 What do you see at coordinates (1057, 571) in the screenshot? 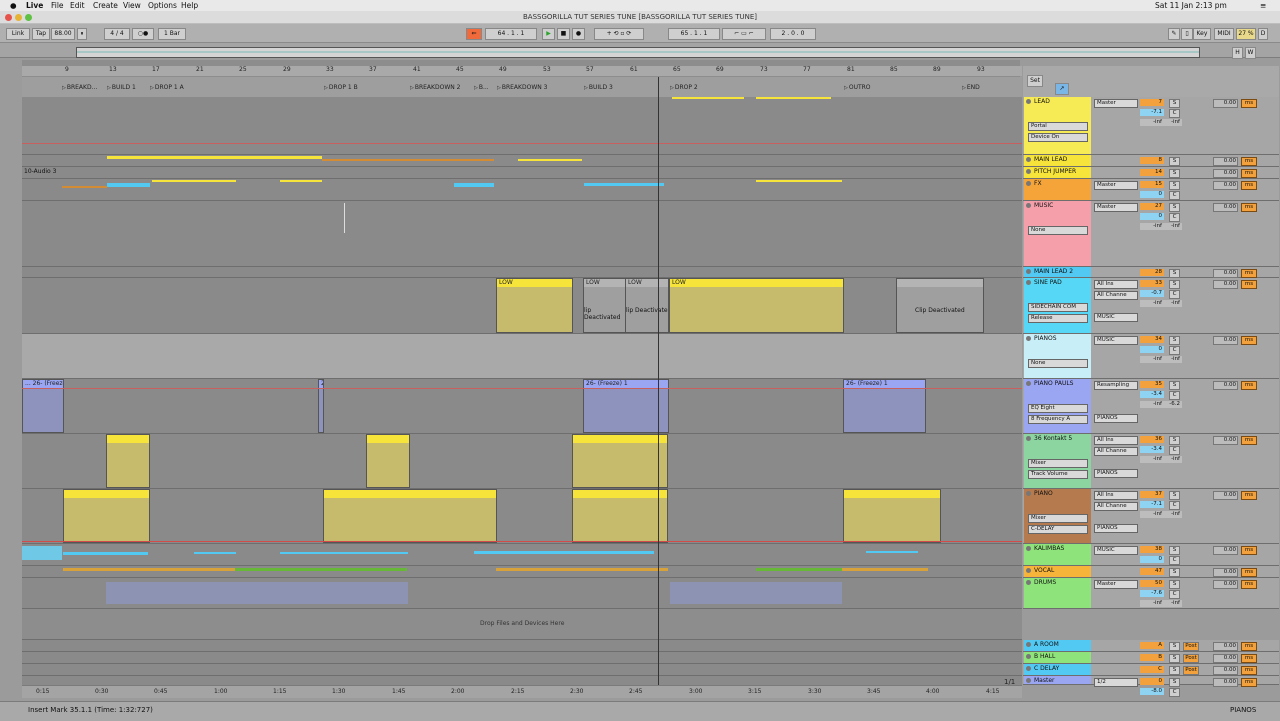
I see `track-name-header: VOCAL` at bounding box center [1057, 571].